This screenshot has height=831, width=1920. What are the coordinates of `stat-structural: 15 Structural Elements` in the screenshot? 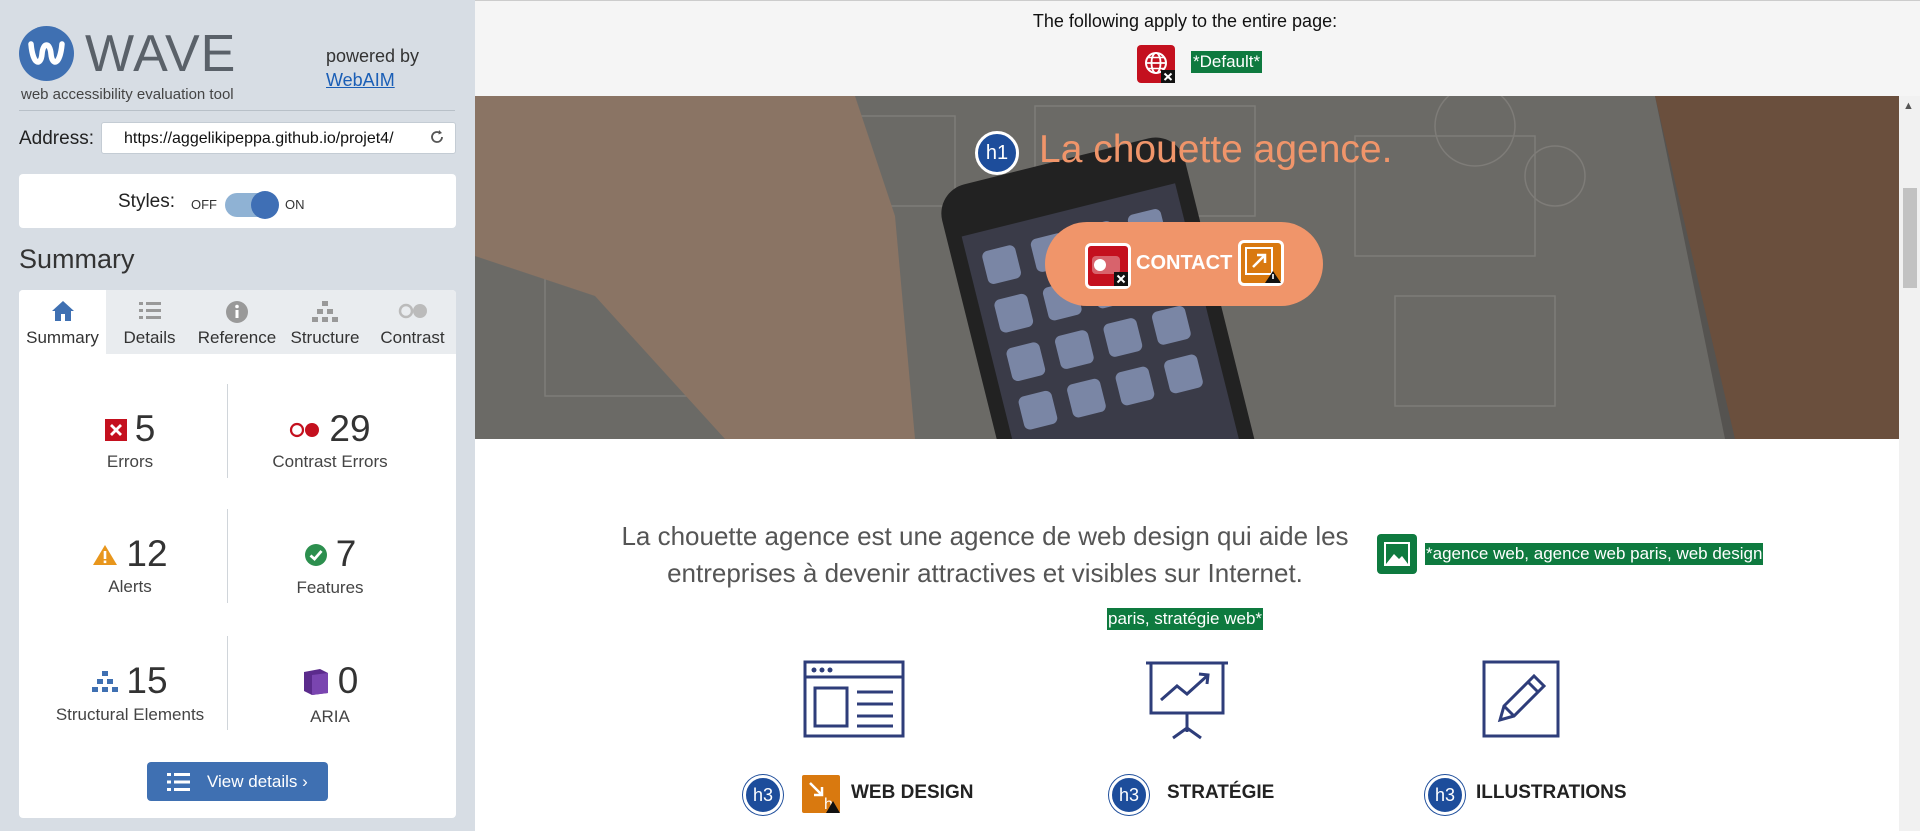 It's located at (130, 692).